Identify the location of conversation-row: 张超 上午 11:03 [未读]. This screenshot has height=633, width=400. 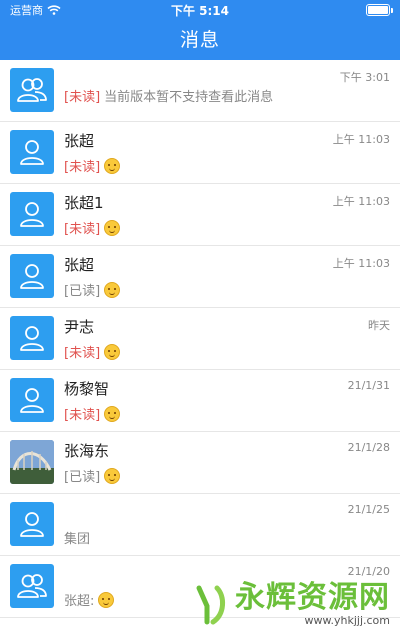
(200, 153).